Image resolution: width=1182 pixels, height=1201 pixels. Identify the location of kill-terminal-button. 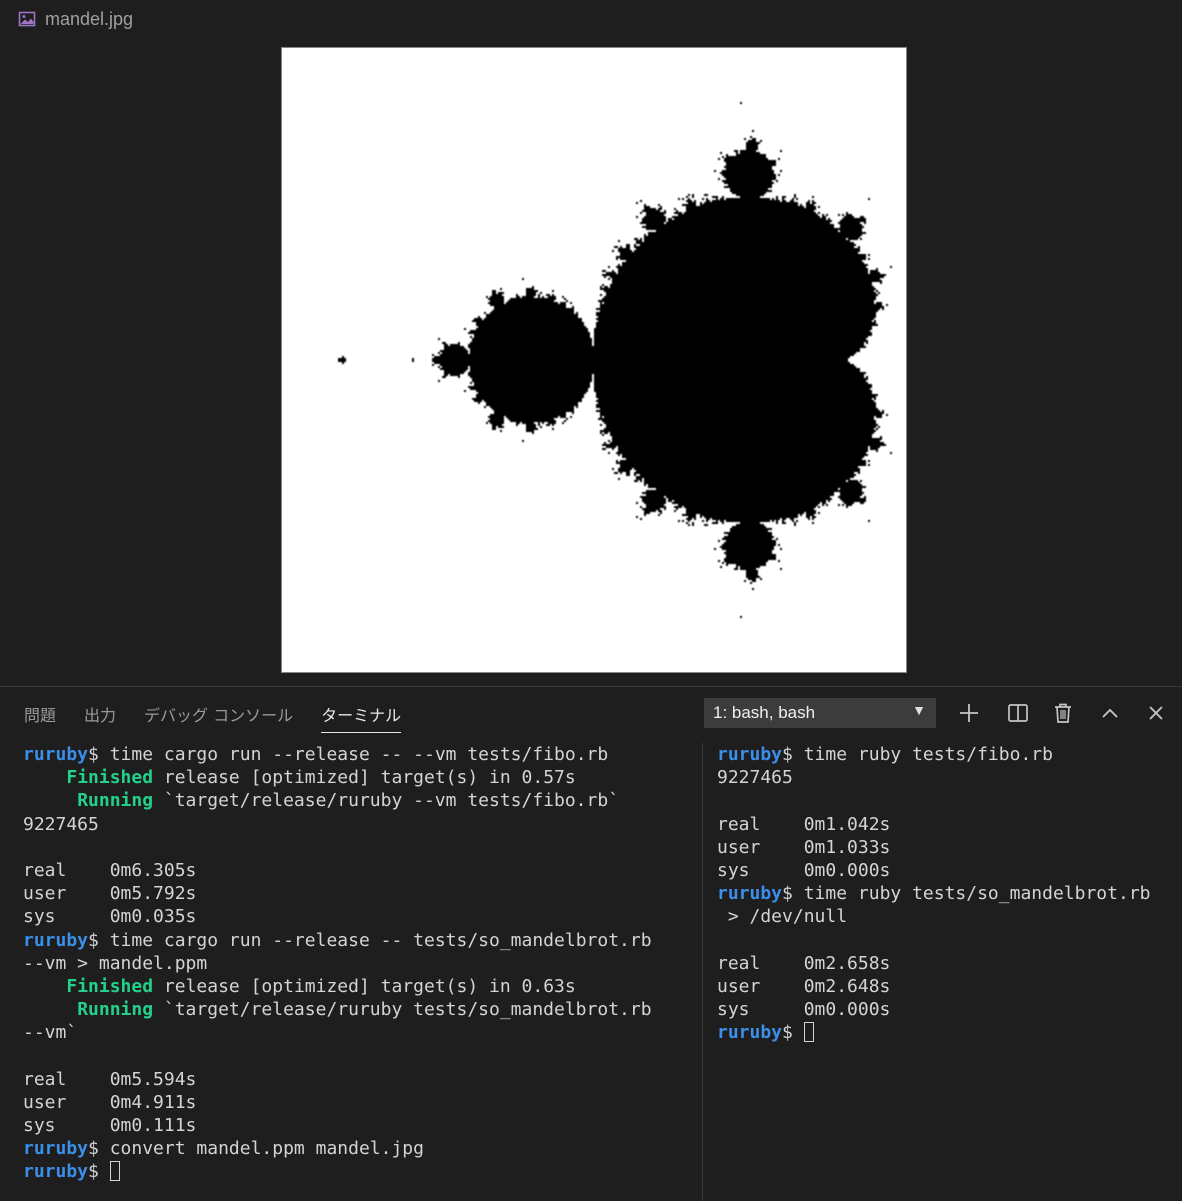
(1063, 713).